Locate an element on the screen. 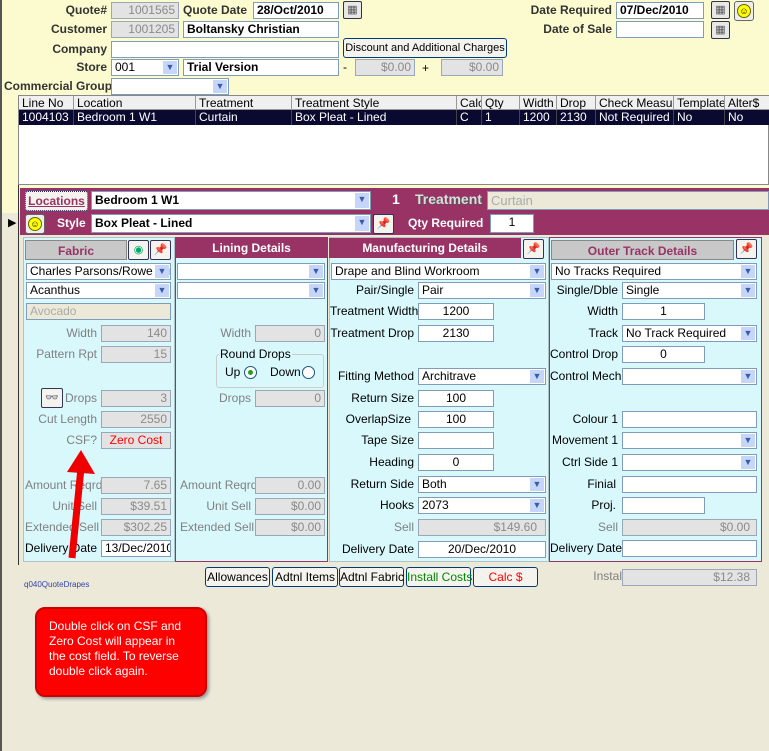 Image resolution: width=769 pixels, height=751 pixels. track-width-field: 1 is located at coordinates (663, 311).